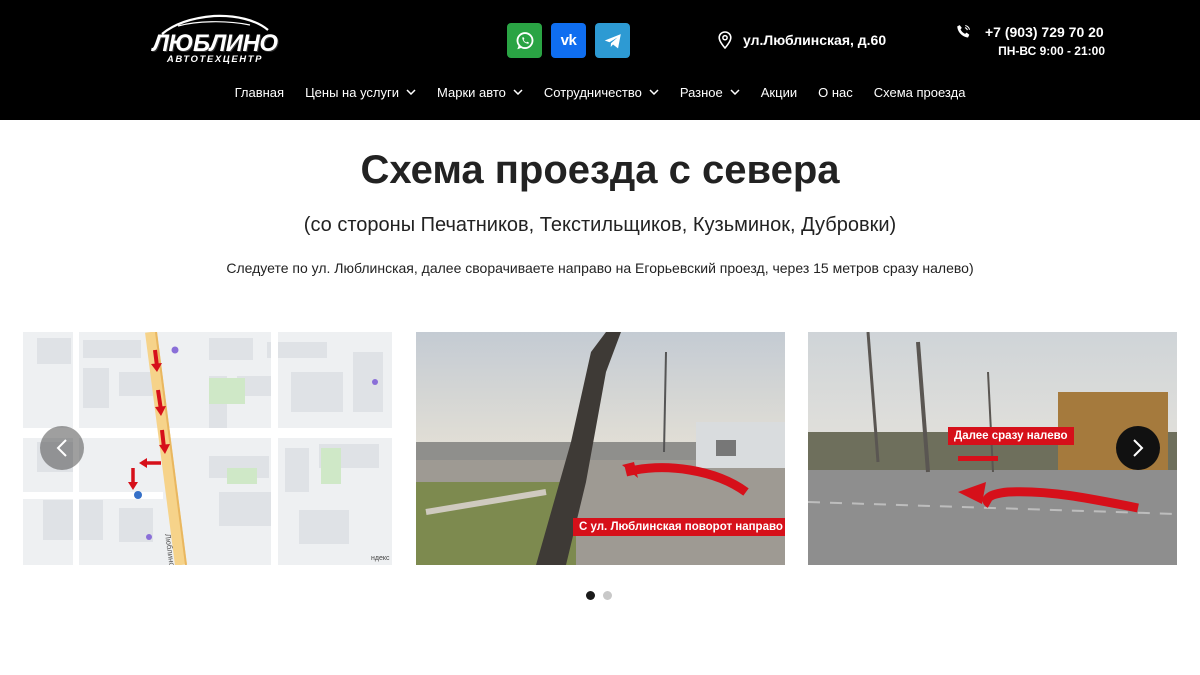 This screenshot has height=675, width=1200. I want to click on telegram-button, so click(612, 40).